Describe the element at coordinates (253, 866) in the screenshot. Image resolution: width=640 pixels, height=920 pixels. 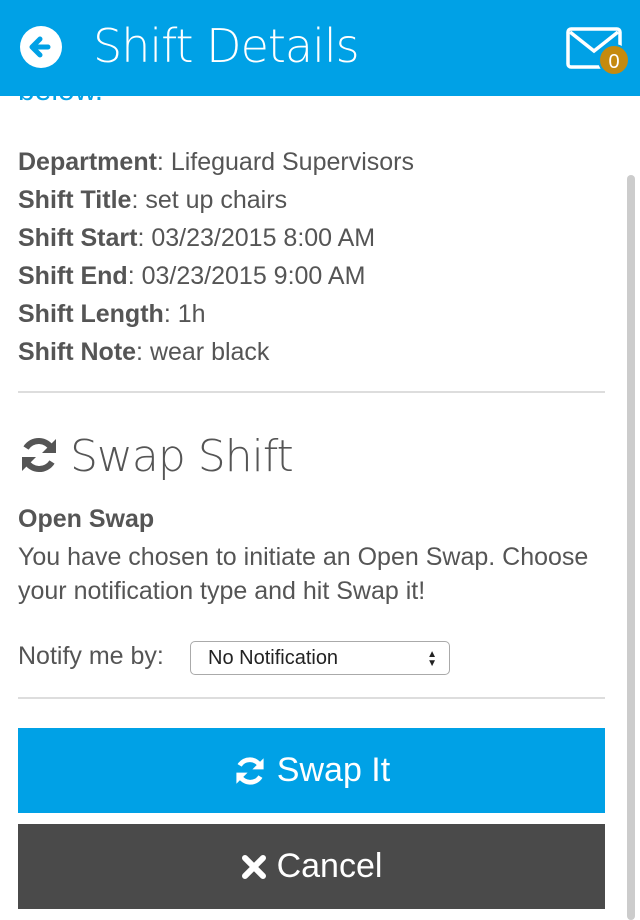
I see `close-icon` at that location.